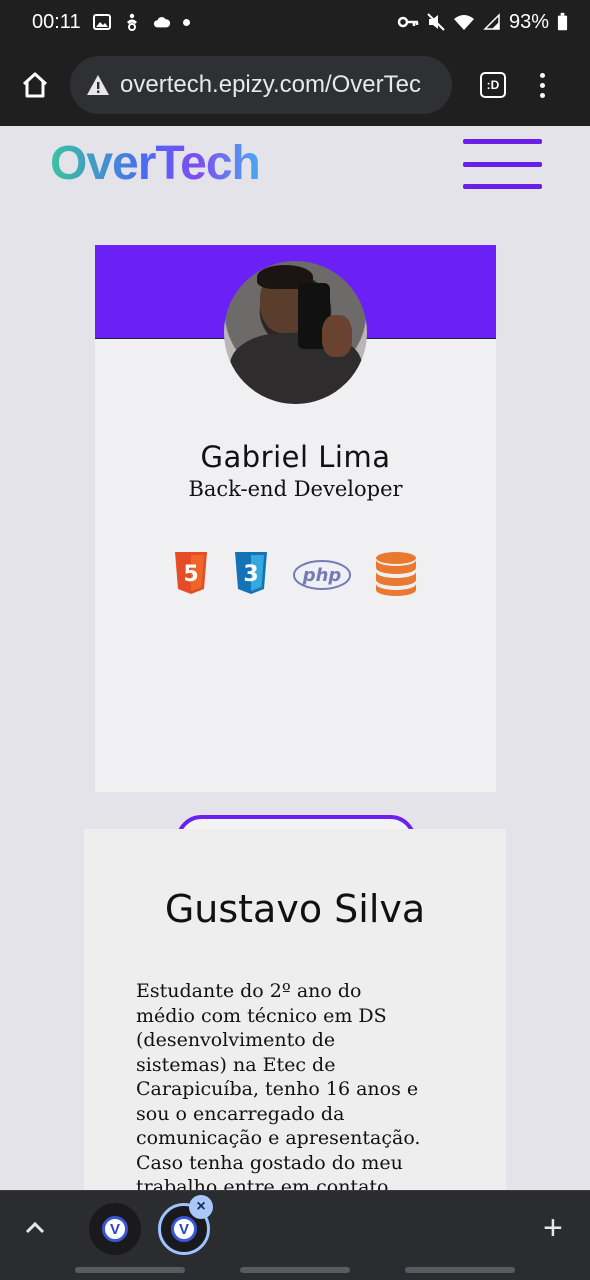 The width and height of the screenshot is (590, 1280). What do you see at coordinates (262, 1183) in the screenshot?
I see `bio-line: trabalho entre em contato` at bounding box center [262, 1183].